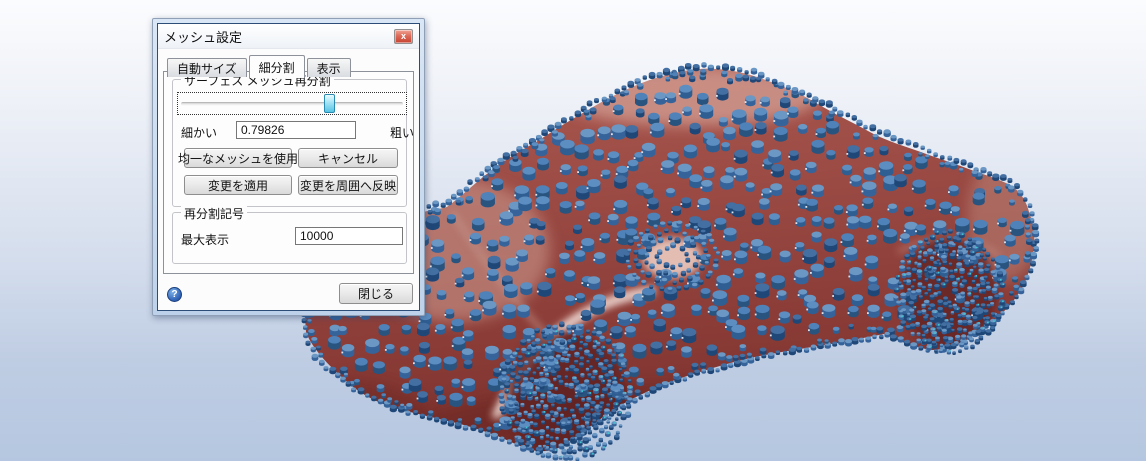 The height and width of the screenshot is (461, 1146). What do you see at coordinates (199, 133) in the screenshot?
I see `fine-label: 細かい` at bounding box center [199, 133].